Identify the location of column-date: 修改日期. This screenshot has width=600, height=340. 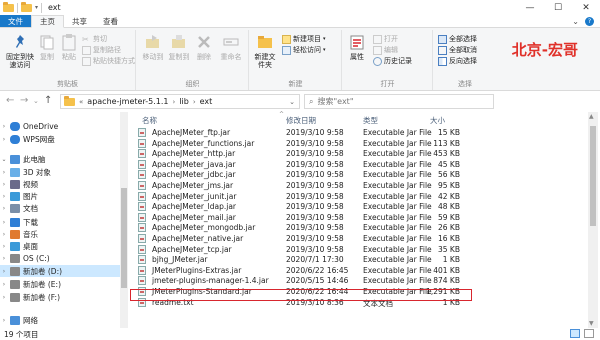
(301, 120).